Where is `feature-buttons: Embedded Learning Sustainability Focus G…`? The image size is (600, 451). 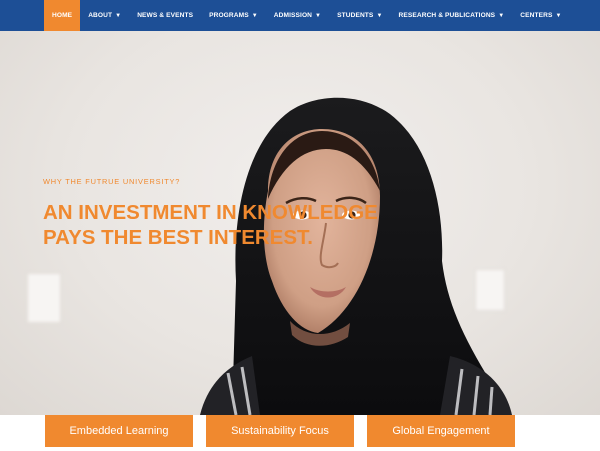
feature-buttons: Embedded Learning Sustainability Focus G… is located at coordinates (286, 431).